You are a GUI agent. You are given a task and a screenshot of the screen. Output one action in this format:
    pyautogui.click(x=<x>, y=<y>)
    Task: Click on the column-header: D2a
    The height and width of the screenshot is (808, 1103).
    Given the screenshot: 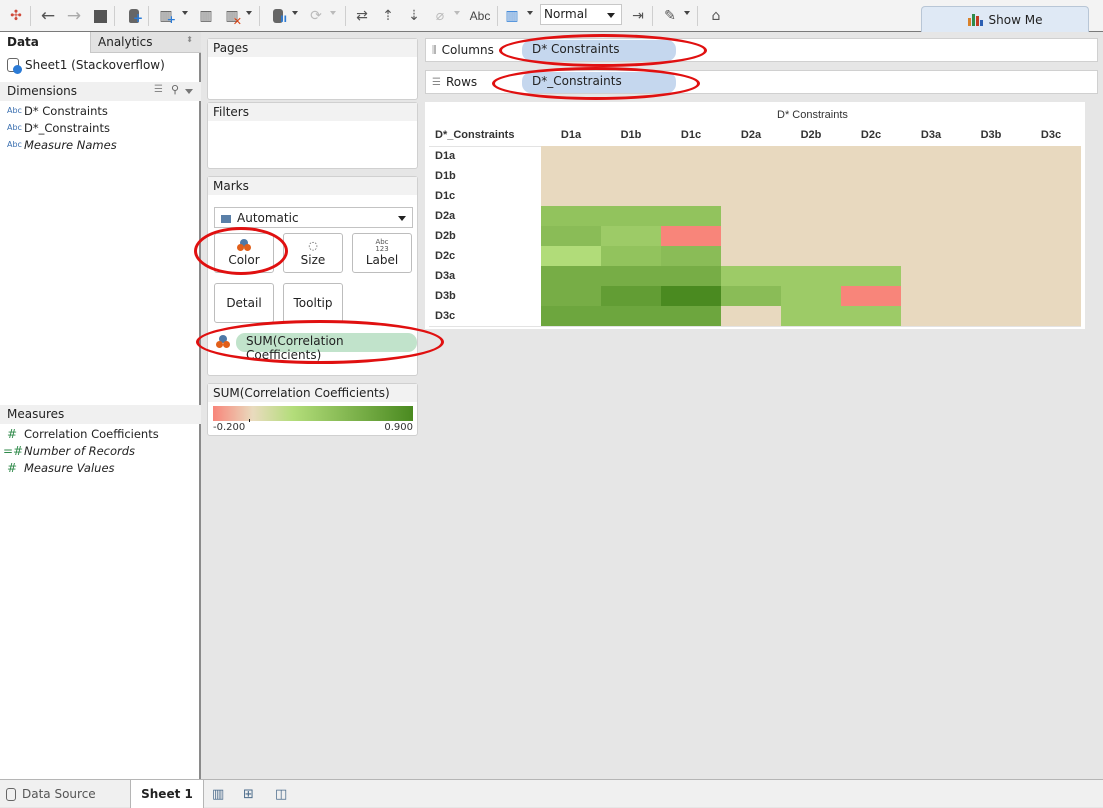 What is the action you would take?
    pyautogui.click(x=751, y=135)
    